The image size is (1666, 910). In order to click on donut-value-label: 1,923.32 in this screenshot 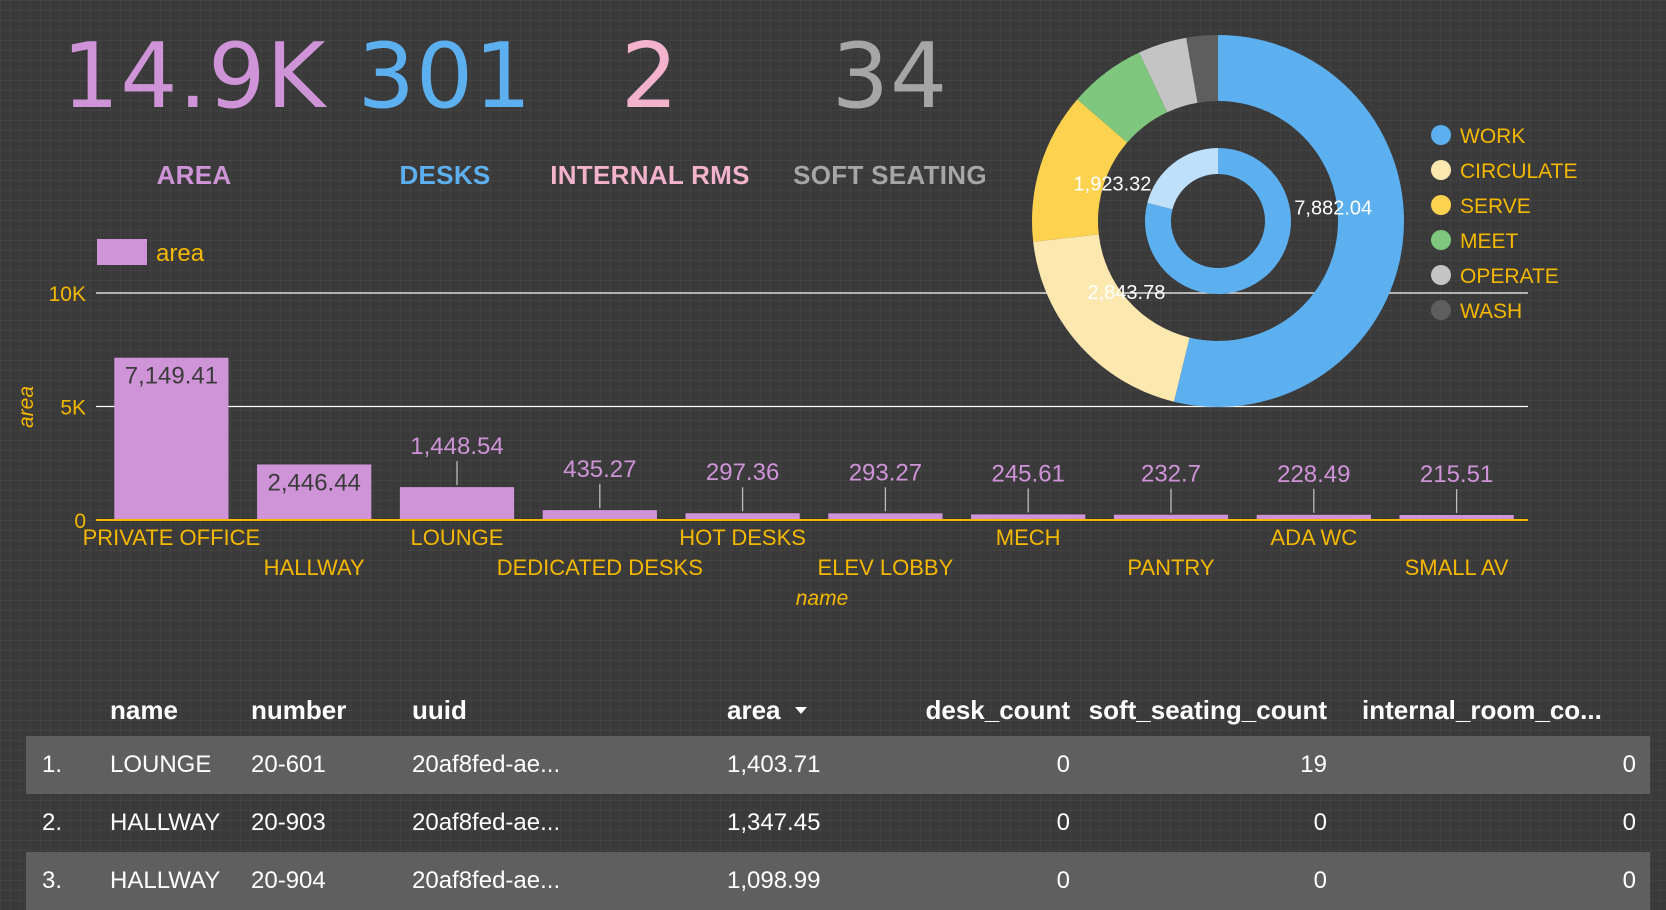, I will do `click(1113, 184)`.